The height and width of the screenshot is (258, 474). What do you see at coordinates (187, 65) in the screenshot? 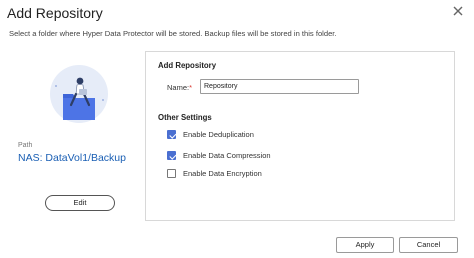
I see `section-title: Add Repository` at bounding box center [187, 65].